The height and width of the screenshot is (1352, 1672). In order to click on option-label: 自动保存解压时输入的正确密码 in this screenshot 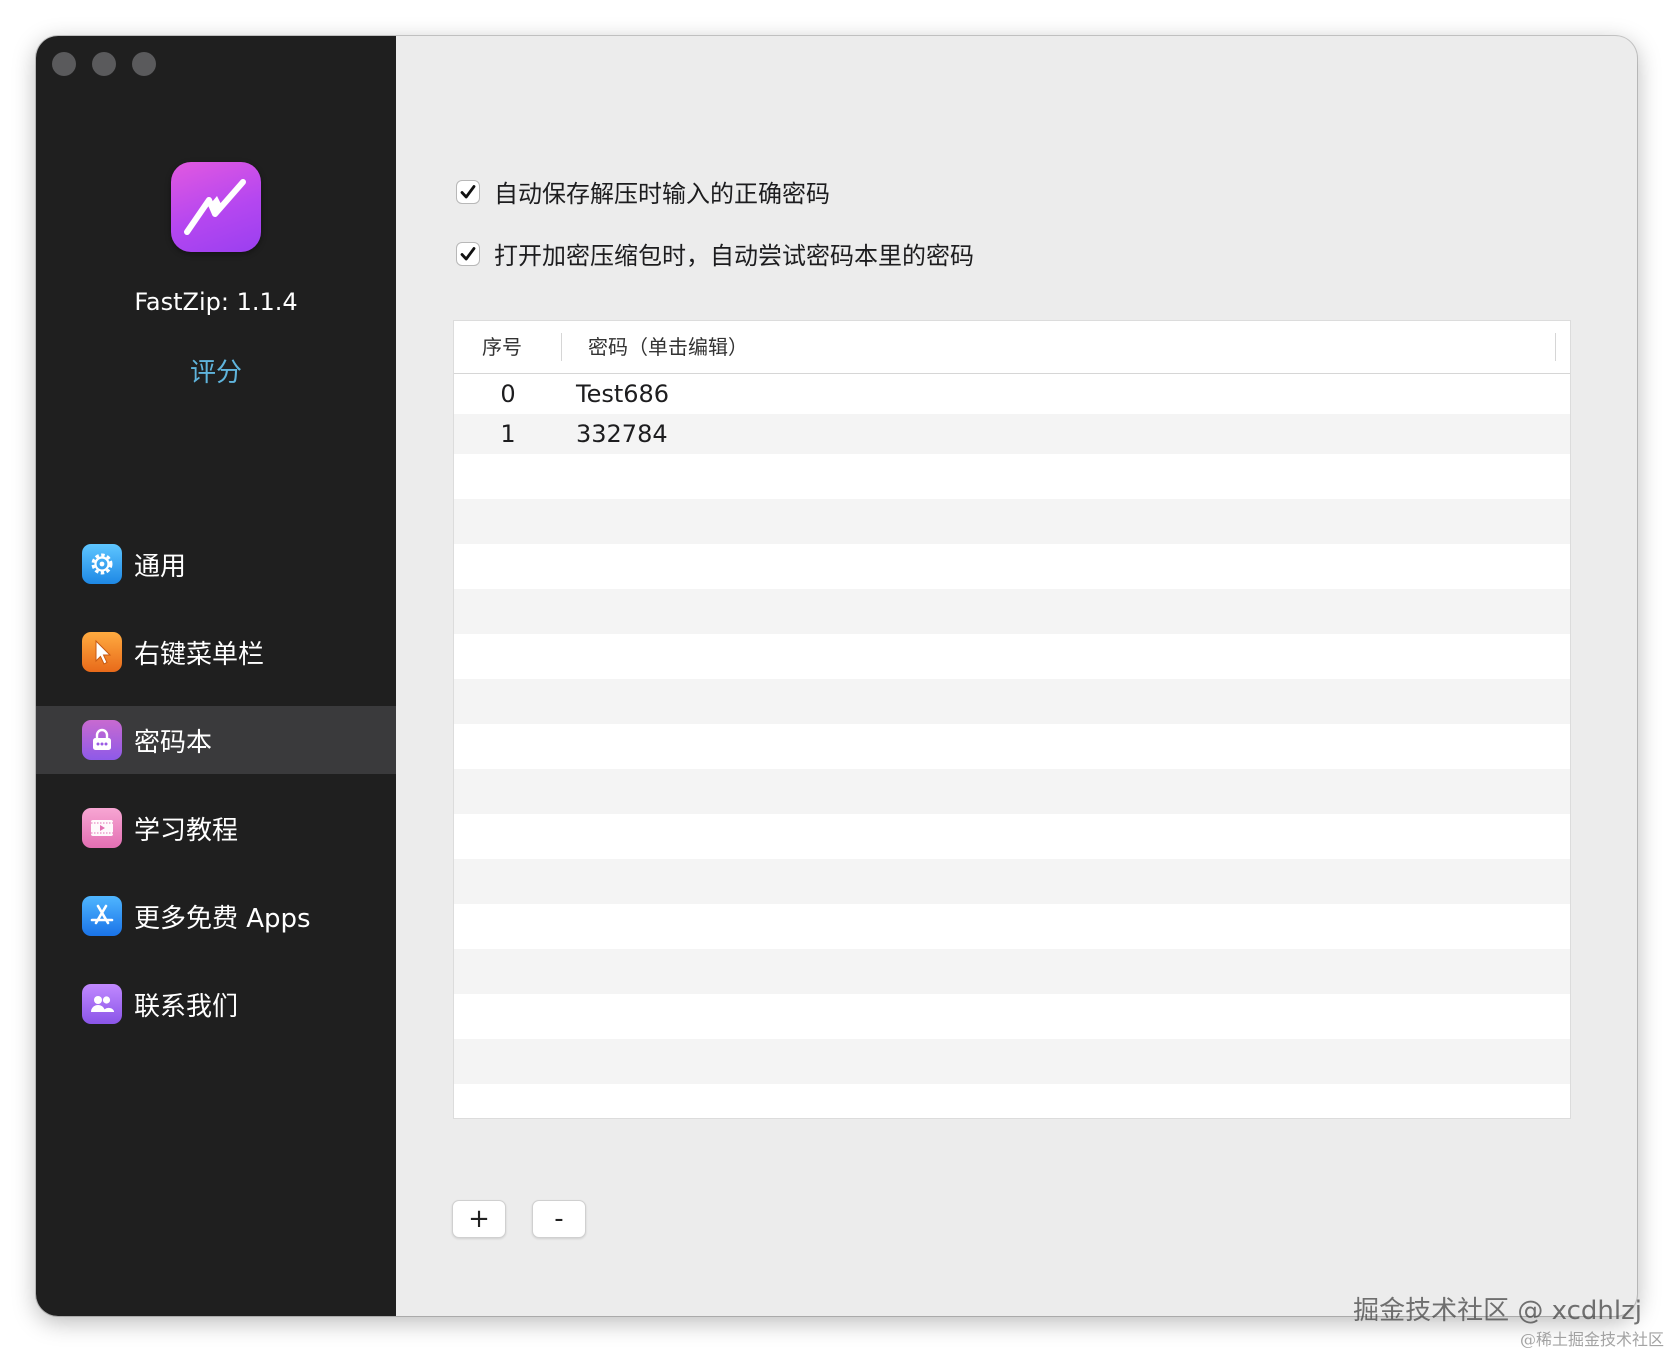, I will do `click(662, 194)`.